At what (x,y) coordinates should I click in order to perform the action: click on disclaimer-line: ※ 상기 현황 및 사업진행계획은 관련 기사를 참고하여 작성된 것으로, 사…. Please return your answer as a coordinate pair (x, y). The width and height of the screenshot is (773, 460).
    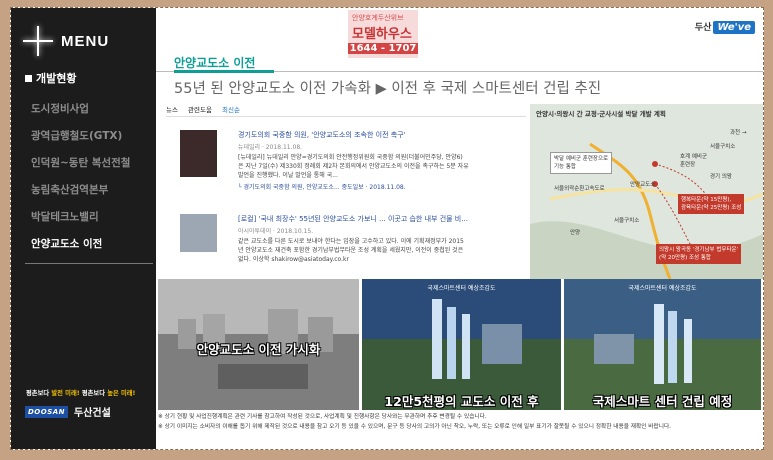
    Looking at the image, I should click on (322, 417).